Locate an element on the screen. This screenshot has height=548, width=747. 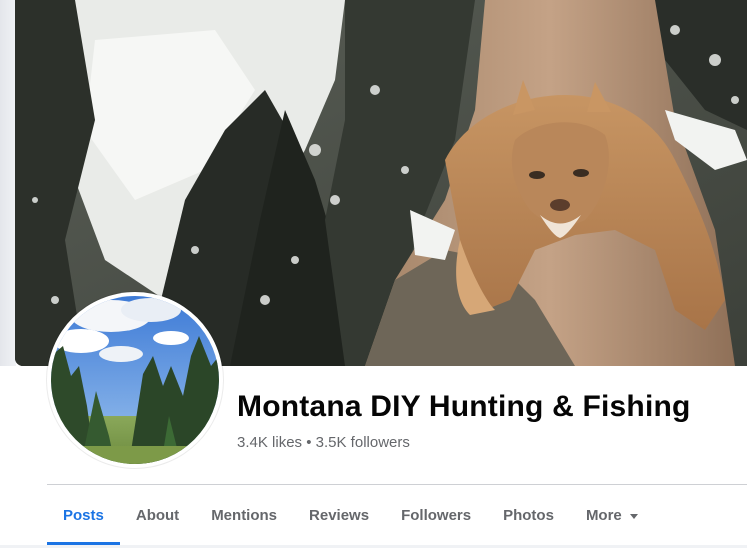
tab-label: Followers is located at coordinates (436, 515).